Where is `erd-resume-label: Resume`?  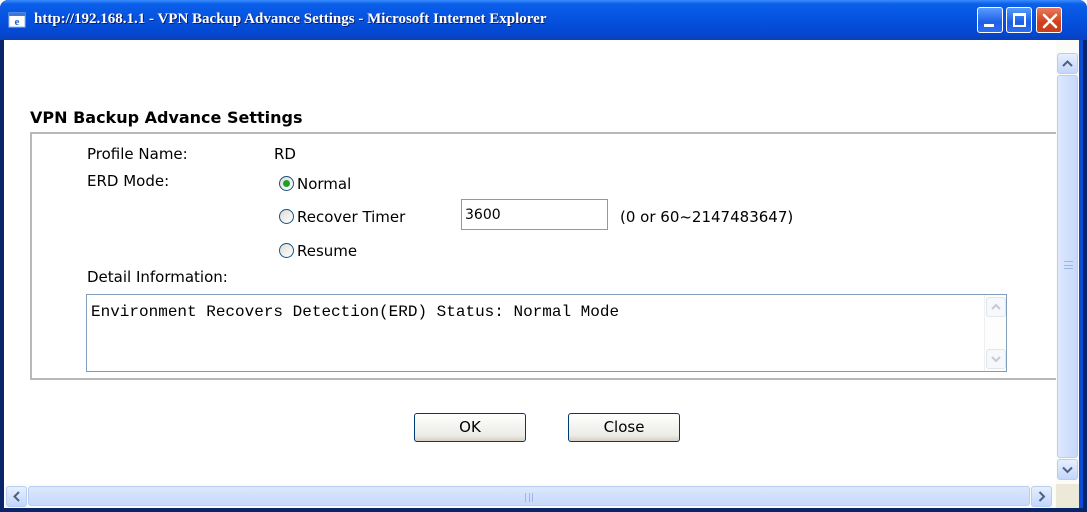
erd-resume-label: Resume is located at coordinates (327, 251).